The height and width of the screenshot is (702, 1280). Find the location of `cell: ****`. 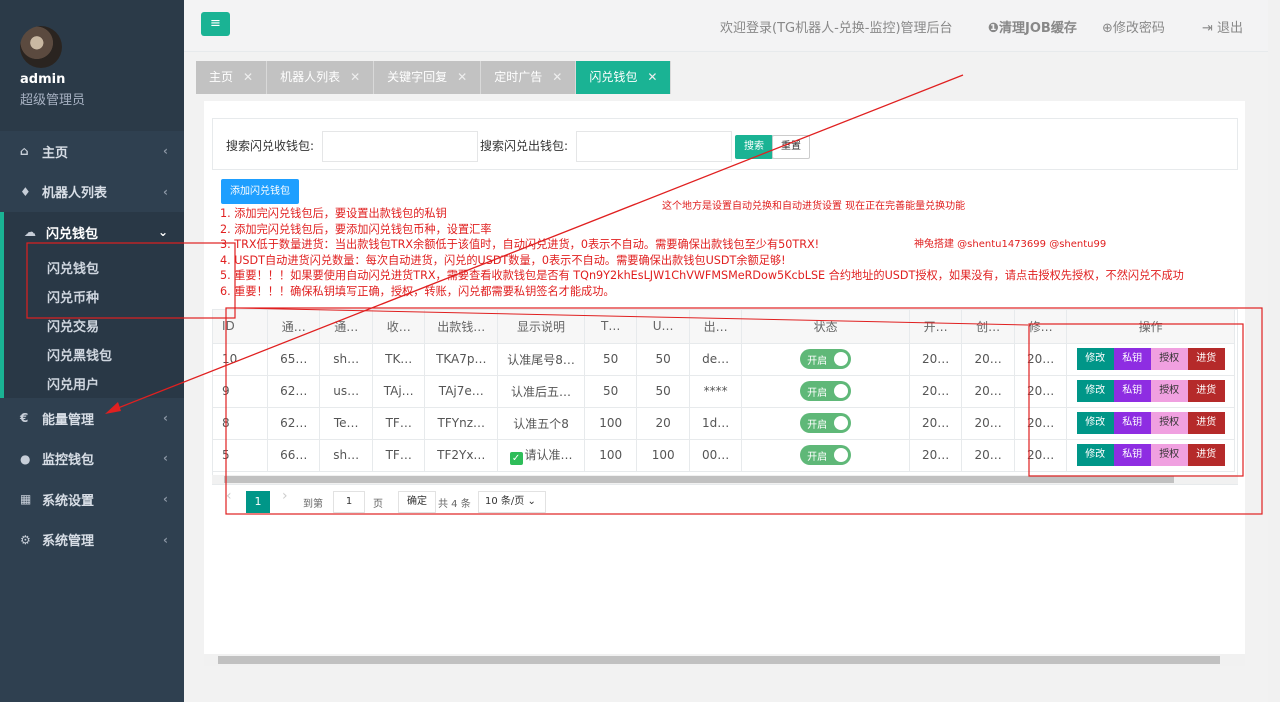

cell: **** is located at coordinates (716, 391).